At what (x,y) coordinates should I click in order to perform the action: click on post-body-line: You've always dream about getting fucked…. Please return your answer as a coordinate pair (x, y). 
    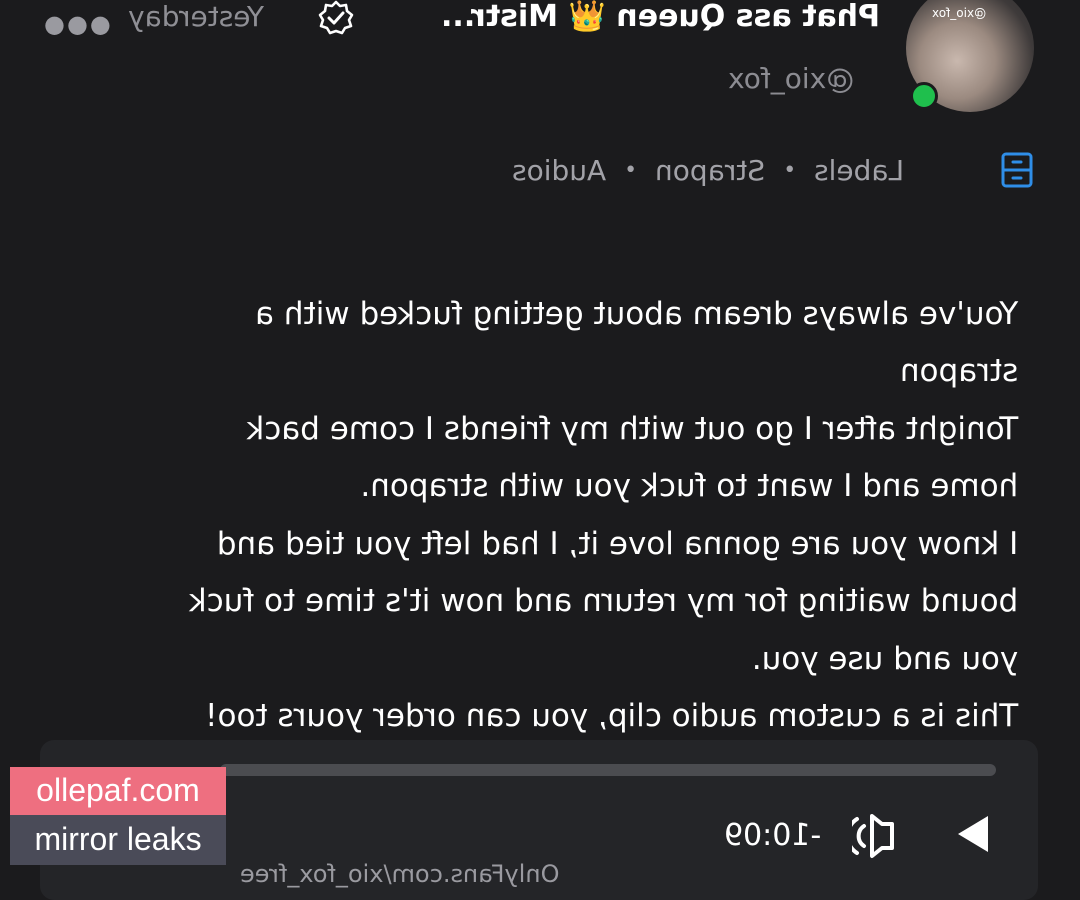
    Looking at the image, I should click on (637, 313).